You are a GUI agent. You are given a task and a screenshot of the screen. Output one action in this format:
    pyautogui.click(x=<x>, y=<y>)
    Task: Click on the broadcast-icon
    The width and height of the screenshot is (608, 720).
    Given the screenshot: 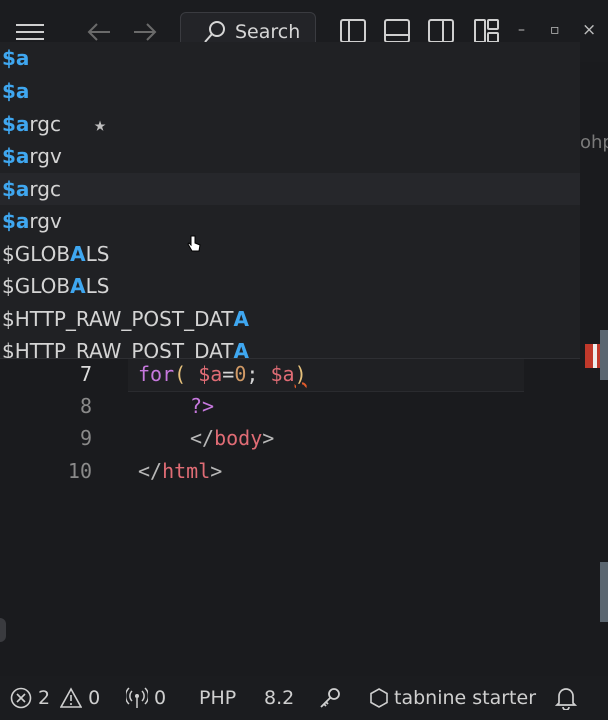 What is the action you would take?
    pyautogui.click(x=137, y=697)
    